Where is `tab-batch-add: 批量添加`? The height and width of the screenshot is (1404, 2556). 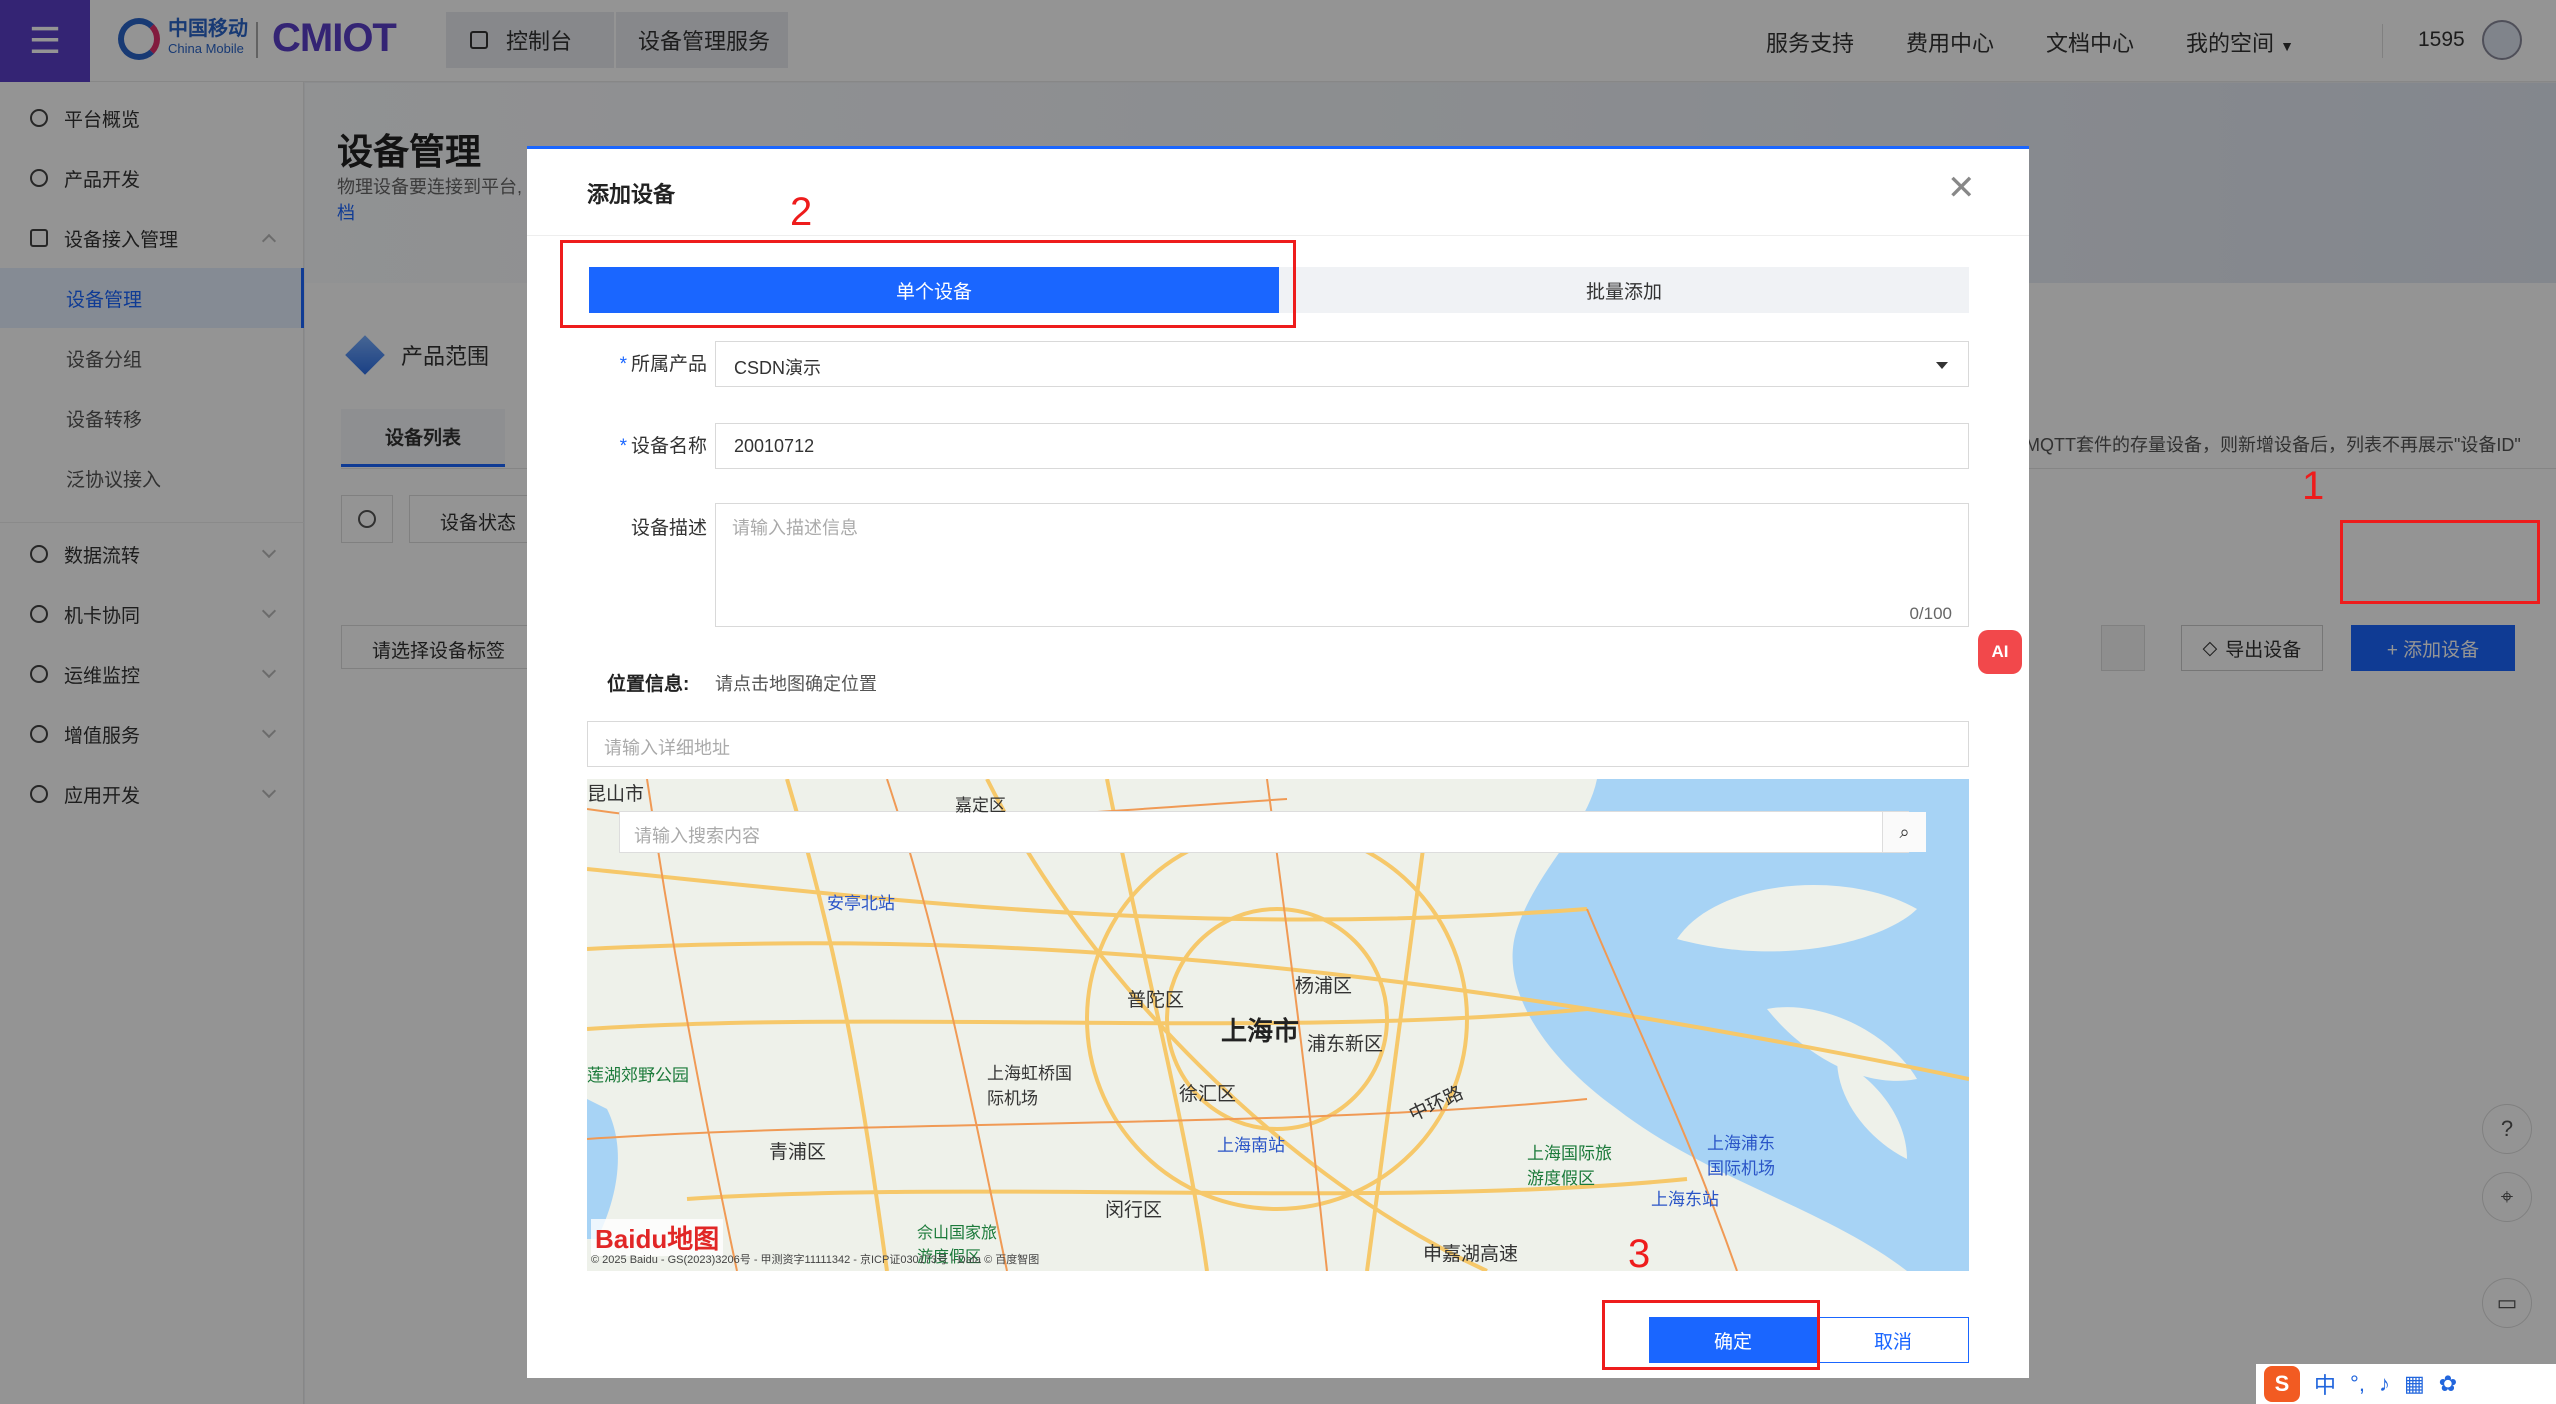 tab-batch-add: 批量添加 is located at coordinates (1624, 290).